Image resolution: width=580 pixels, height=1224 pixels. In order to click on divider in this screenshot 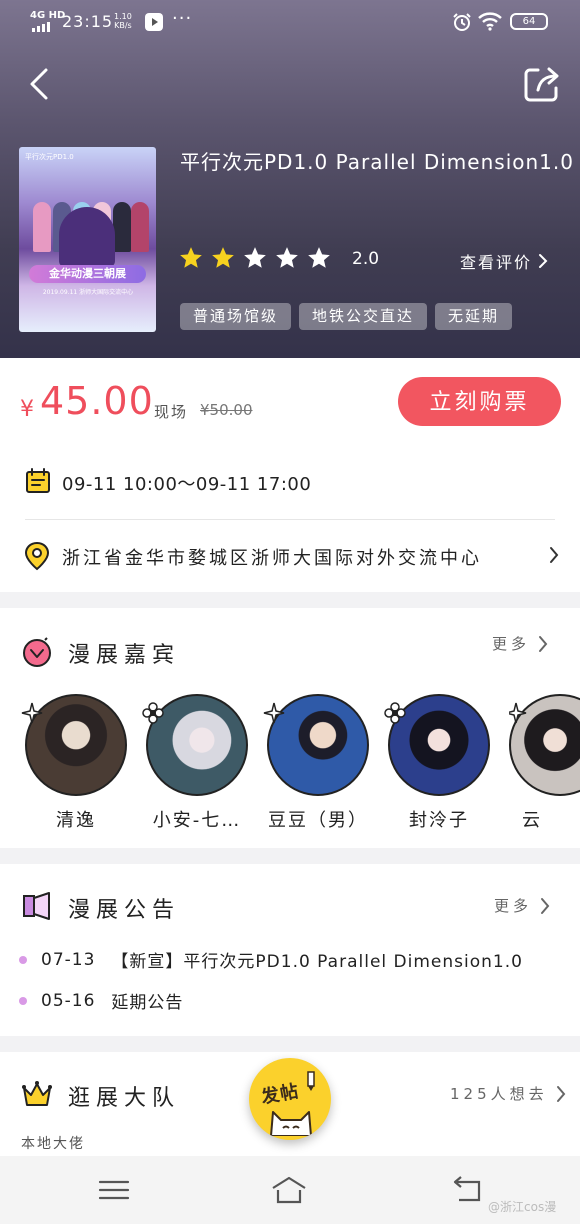, I will do `click(290, 519)`.